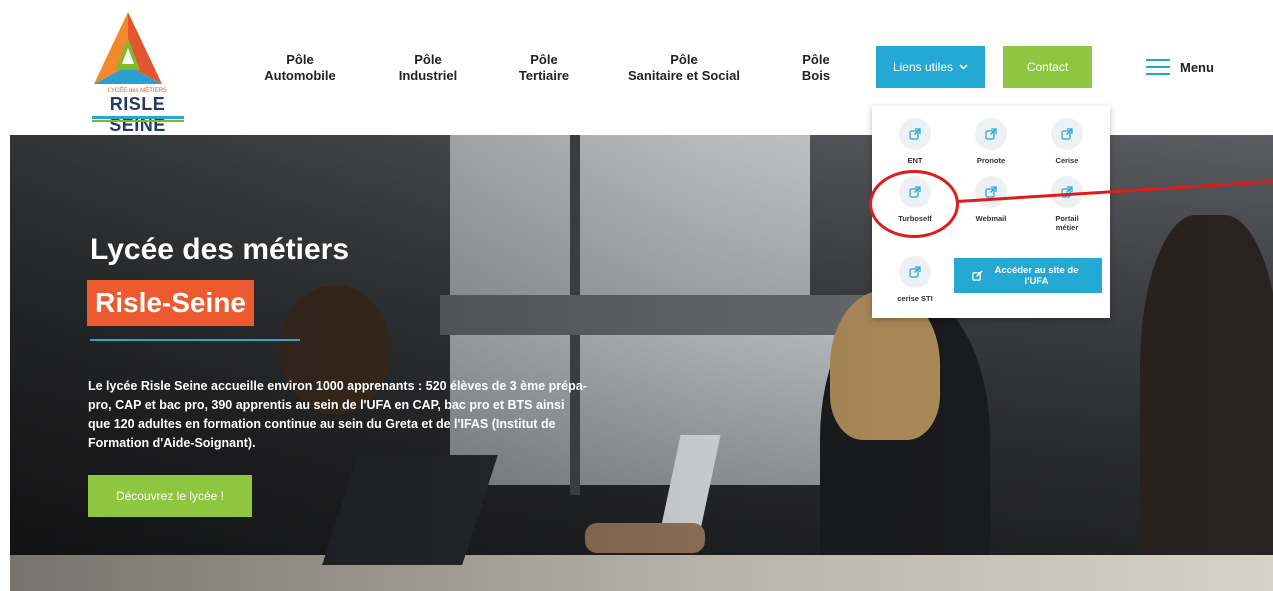  I want to click on link-pronote: Pronote, so click(991, 141).